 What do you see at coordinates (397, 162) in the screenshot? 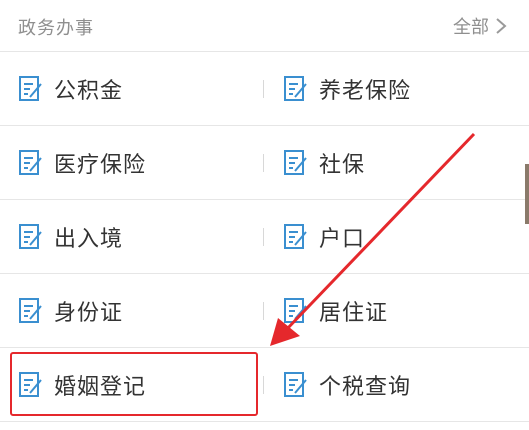
I see `service-item-social-security: 社保` at bounding box center [397, 162].